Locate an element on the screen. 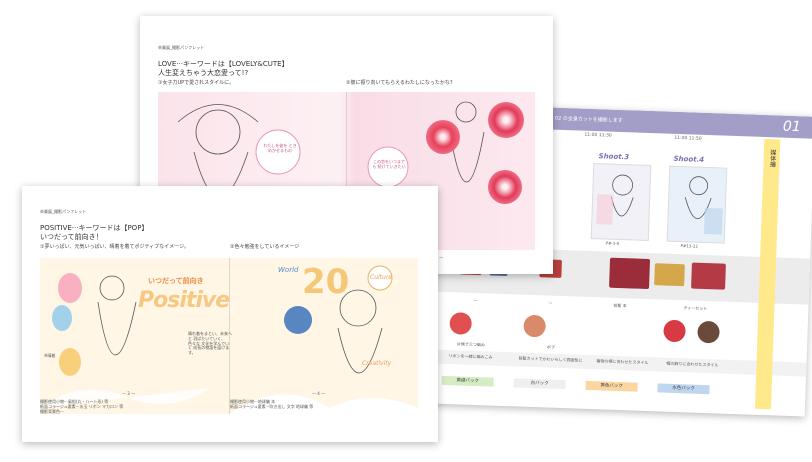  time-slot: 11:00 11:50 is located at coordinates (688, 138).